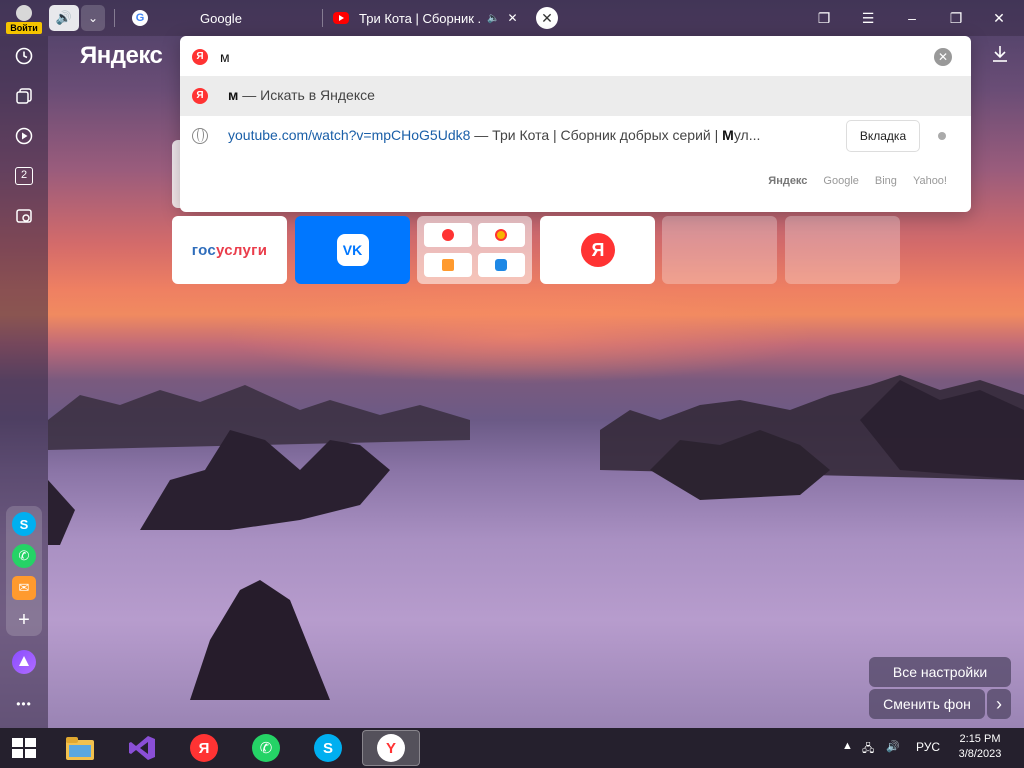 The image size is (1024, 768). I want to click on minimize-icon: –, so click(912, 18).